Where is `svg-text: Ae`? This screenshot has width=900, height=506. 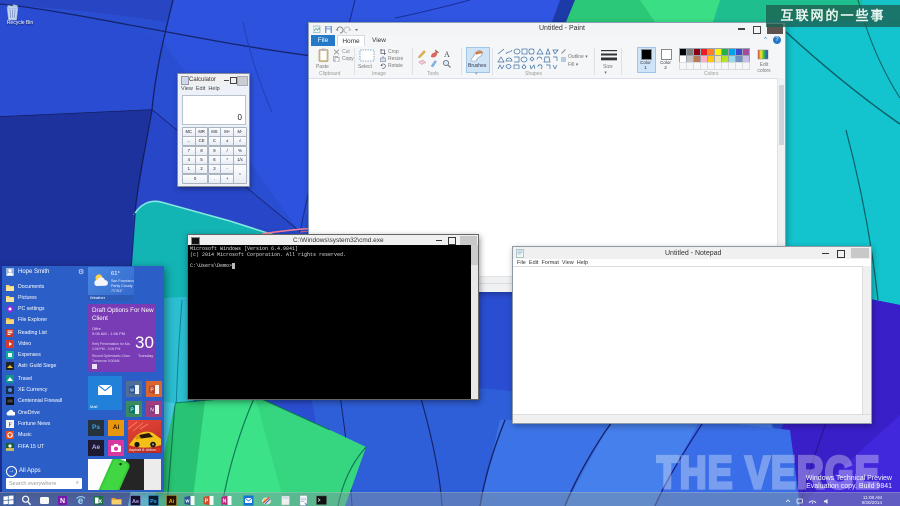
svg-text: Ae is located at coordinates (135, 502).